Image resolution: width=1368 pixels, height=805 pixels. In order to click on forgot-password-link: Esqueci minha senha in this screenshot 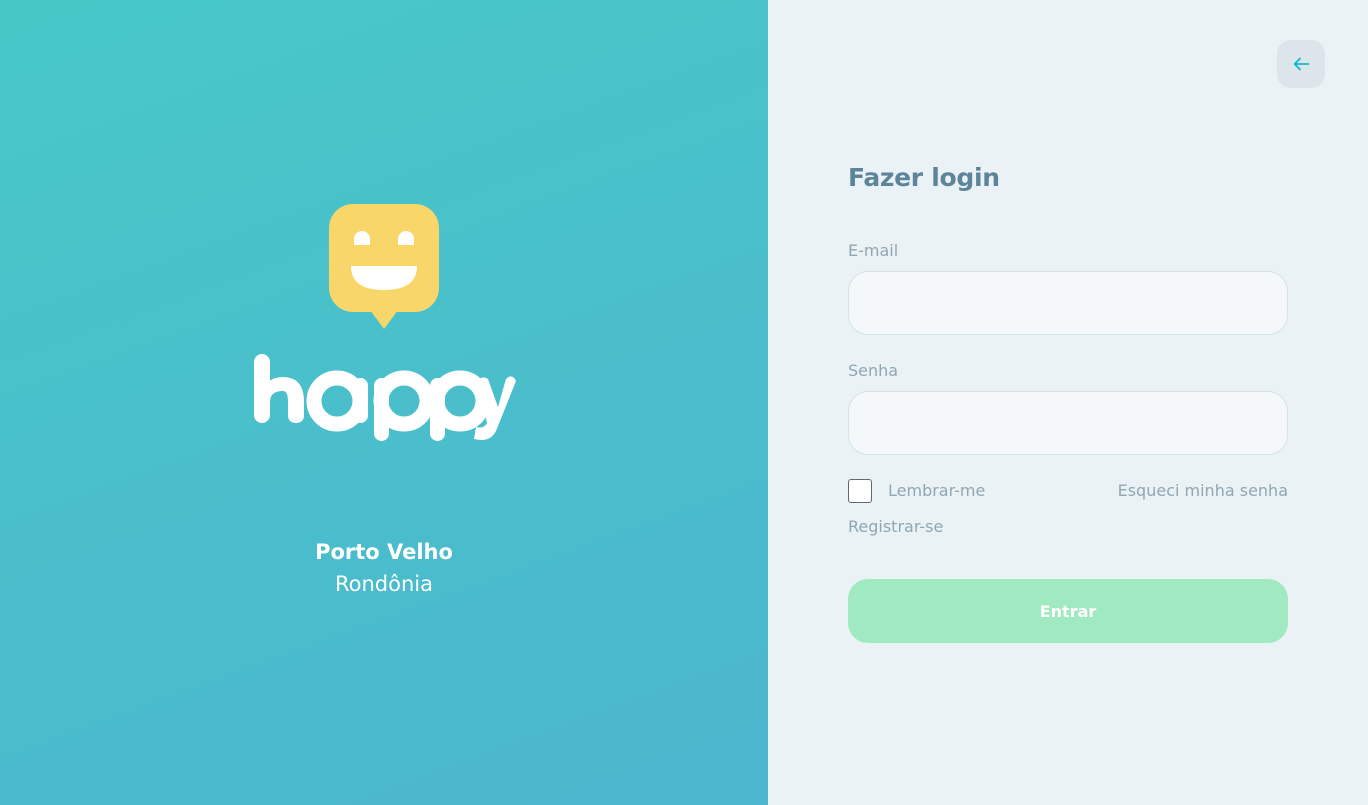, I will do `click(1203, 490)`.